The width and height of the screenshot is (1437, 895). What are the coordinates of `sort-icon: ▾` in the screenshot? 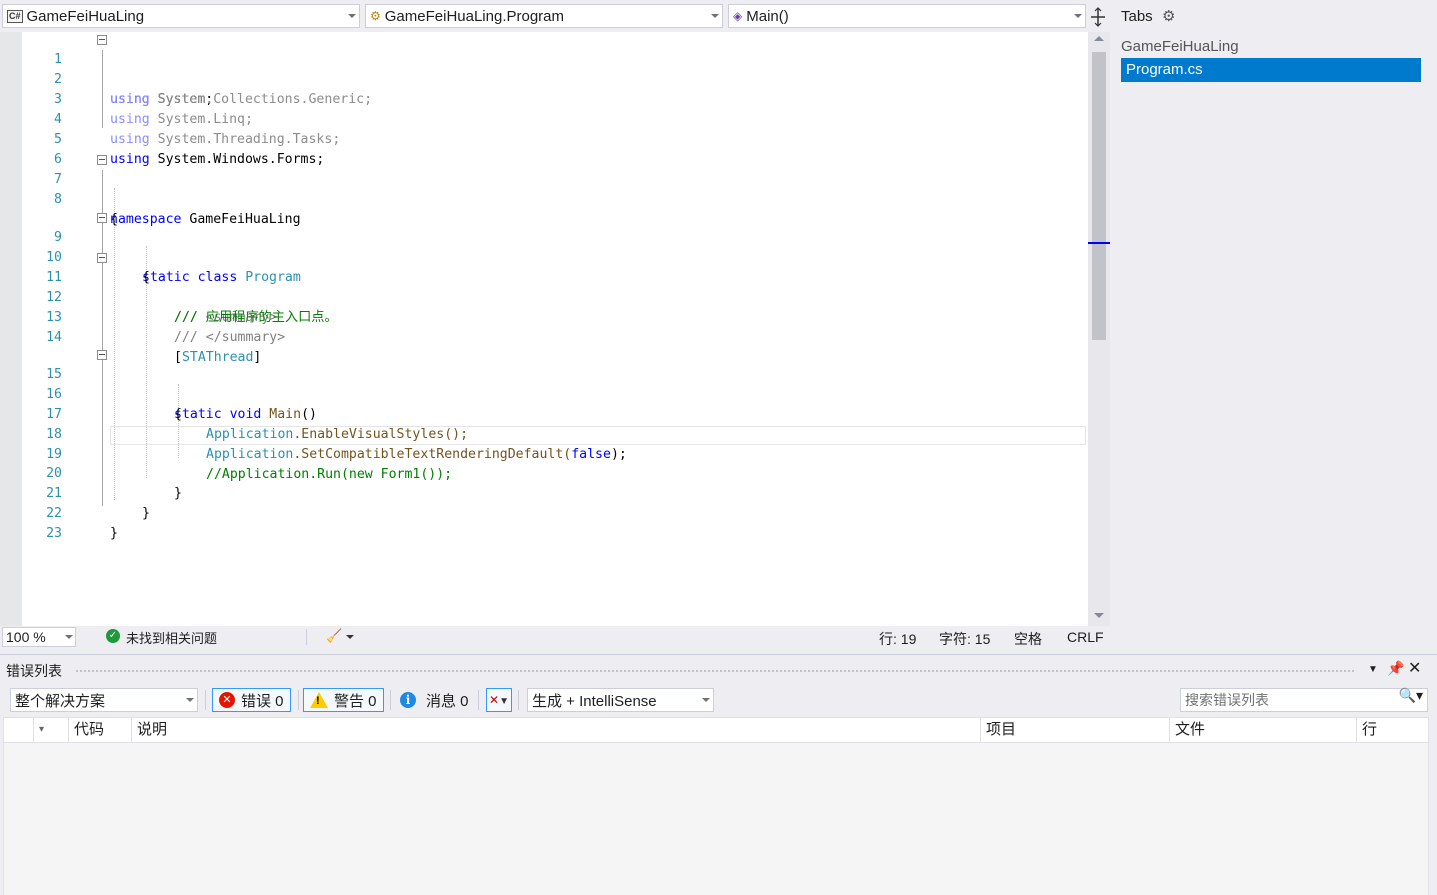 It's located at (51, 730).